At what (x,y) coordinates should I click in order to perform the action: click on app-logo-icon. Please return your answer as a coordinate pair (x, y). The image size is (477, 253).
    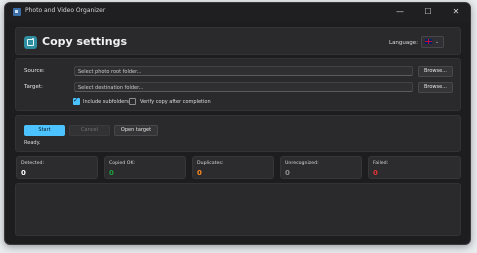
    Looking at the image, I should click on (30, 42).